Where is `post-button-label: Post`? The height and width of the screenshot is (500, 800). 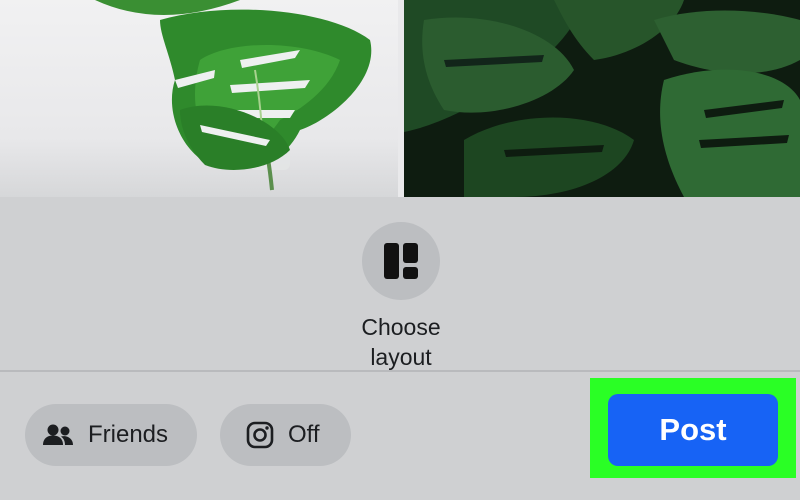 post-button-label: Post is located at coordinates (693, 429).